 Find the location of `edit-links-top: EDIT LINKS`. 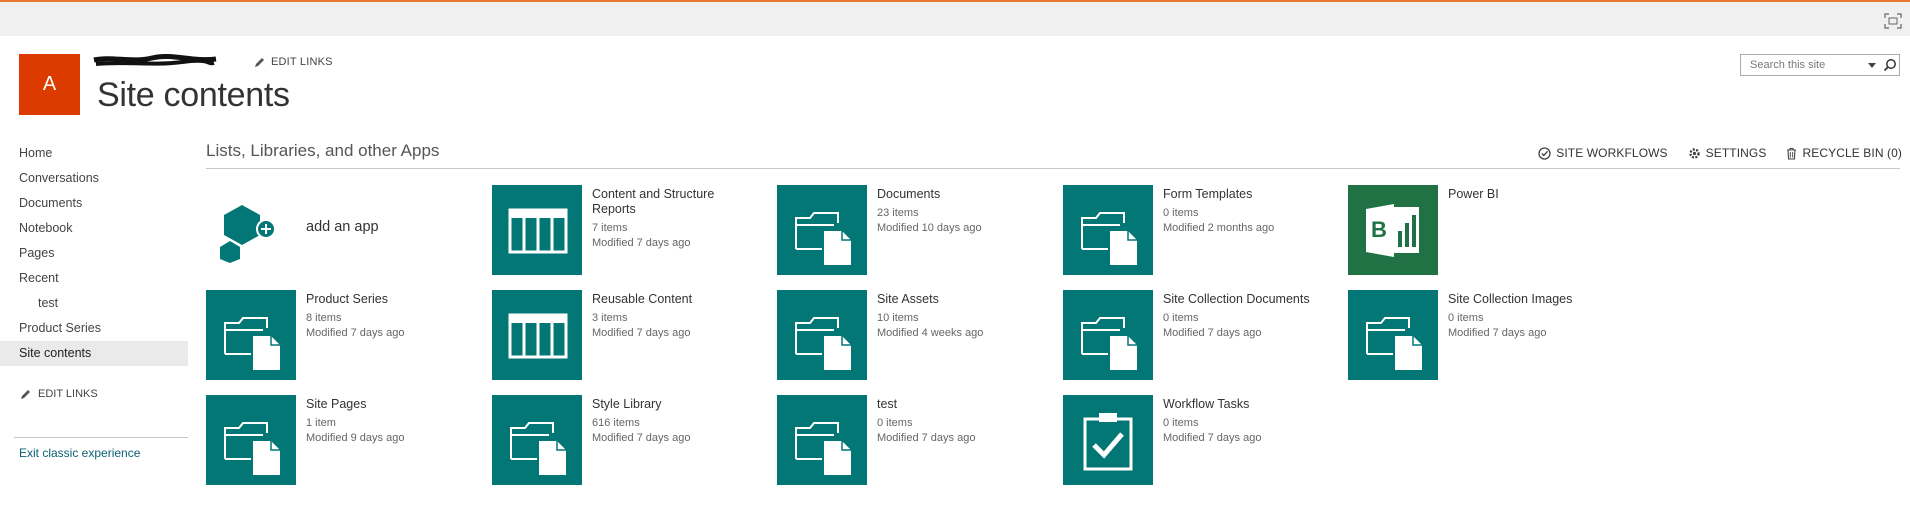

edit-links-top: EDIT LINKS is located at coordinates (293, 62).